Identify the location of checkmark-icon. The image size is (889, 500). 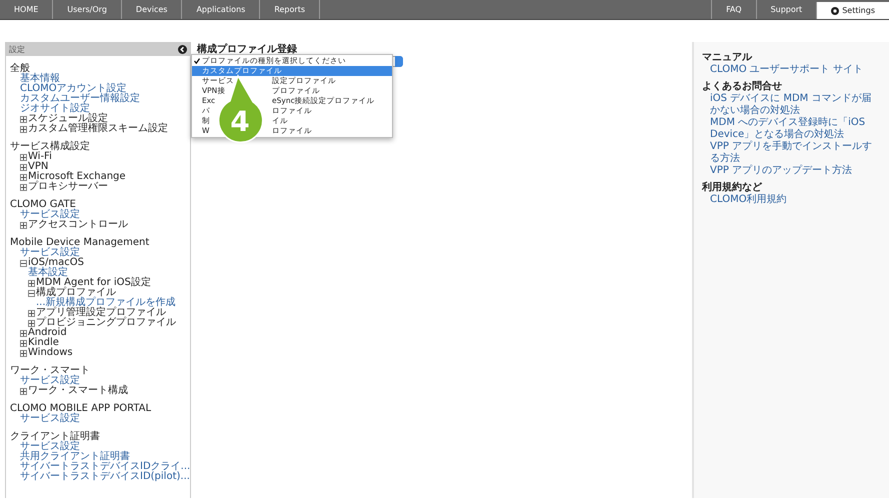
(197, 61).